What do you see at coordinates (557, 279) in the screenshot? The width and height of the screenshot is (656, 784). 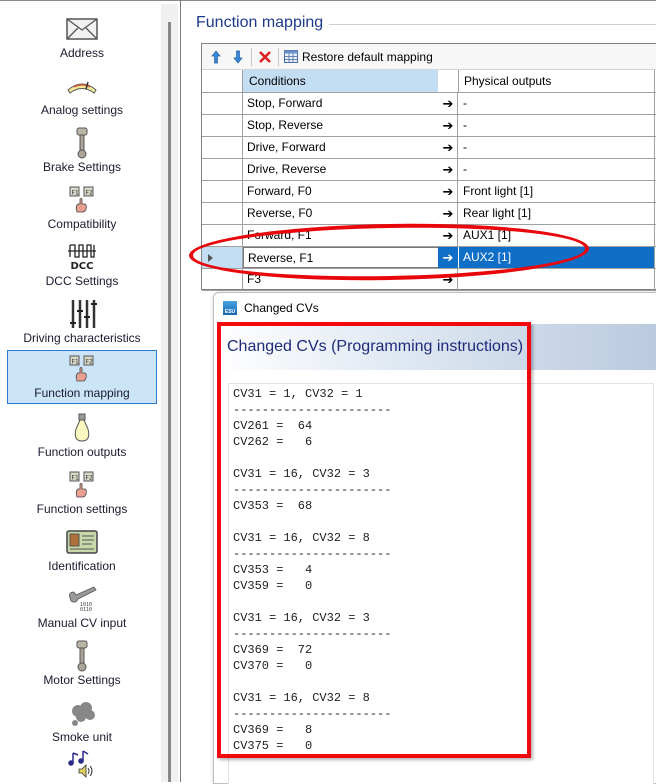 I see `output-cell` at bounding box center [557, 279].